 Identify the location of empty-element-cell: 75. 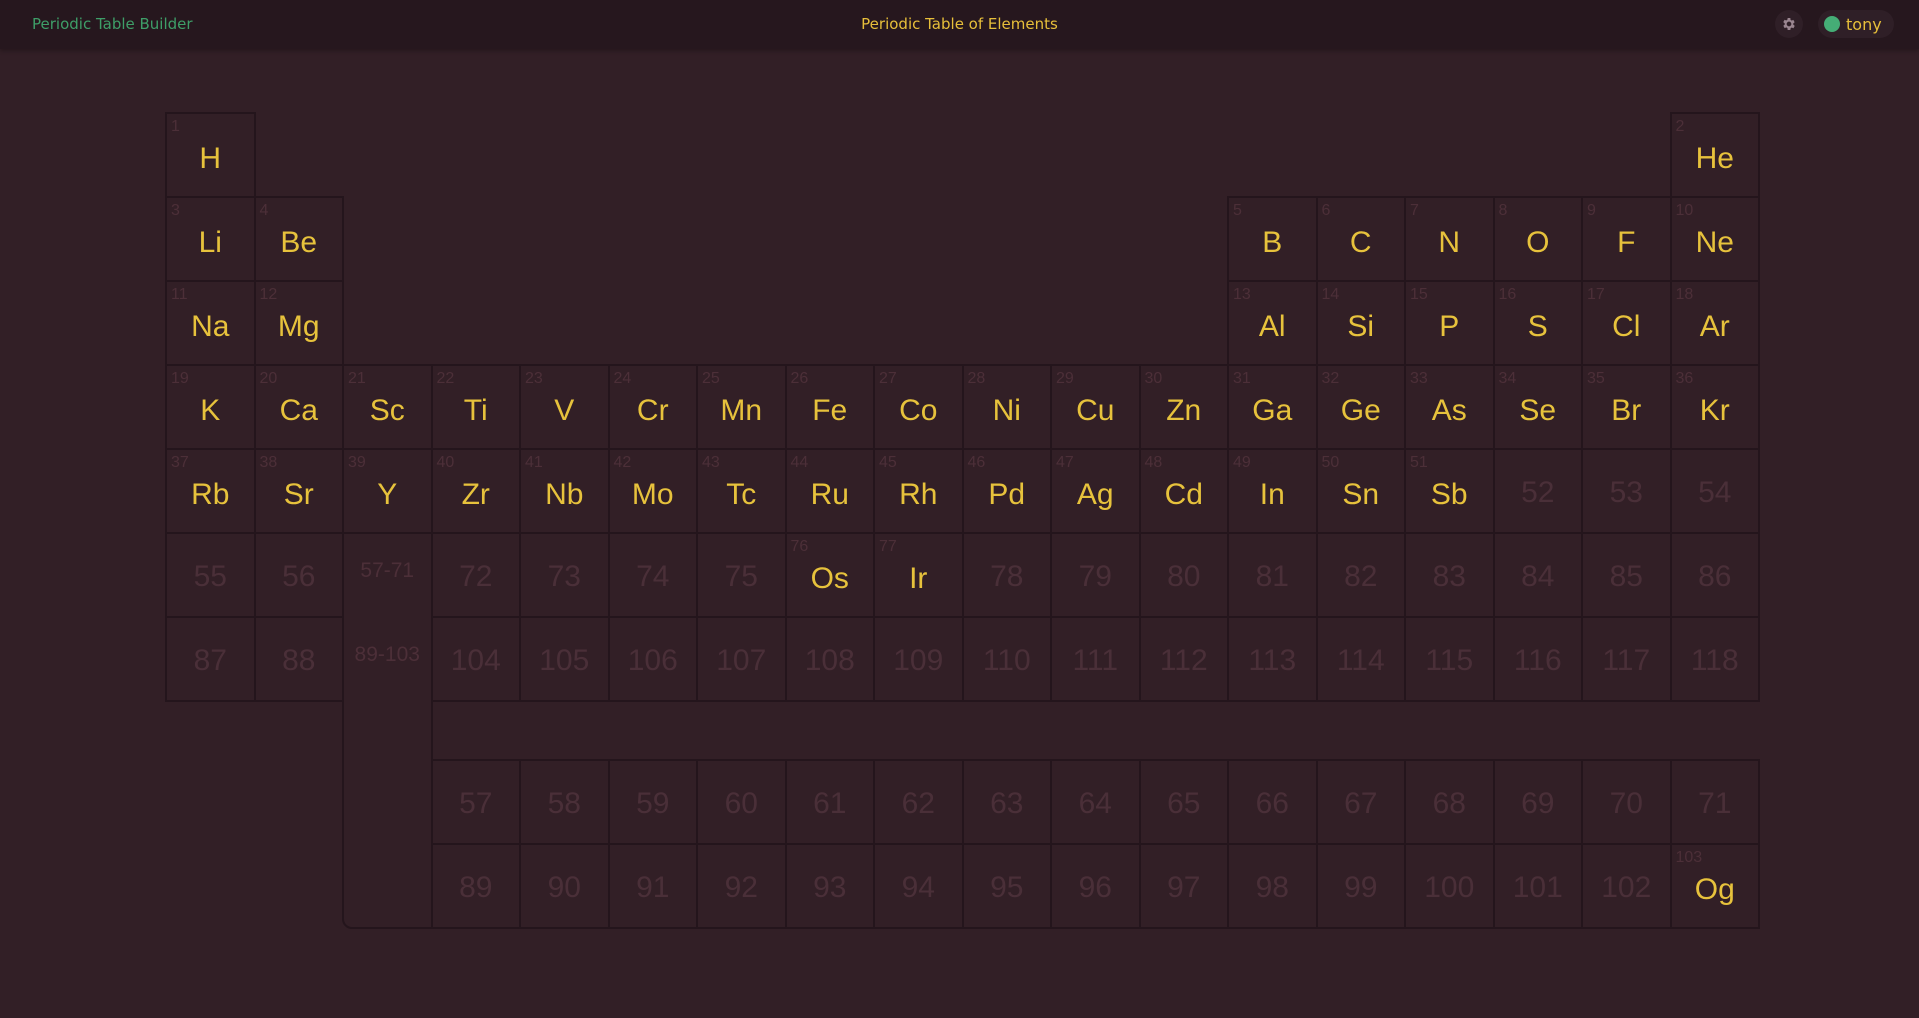
(741, 575).